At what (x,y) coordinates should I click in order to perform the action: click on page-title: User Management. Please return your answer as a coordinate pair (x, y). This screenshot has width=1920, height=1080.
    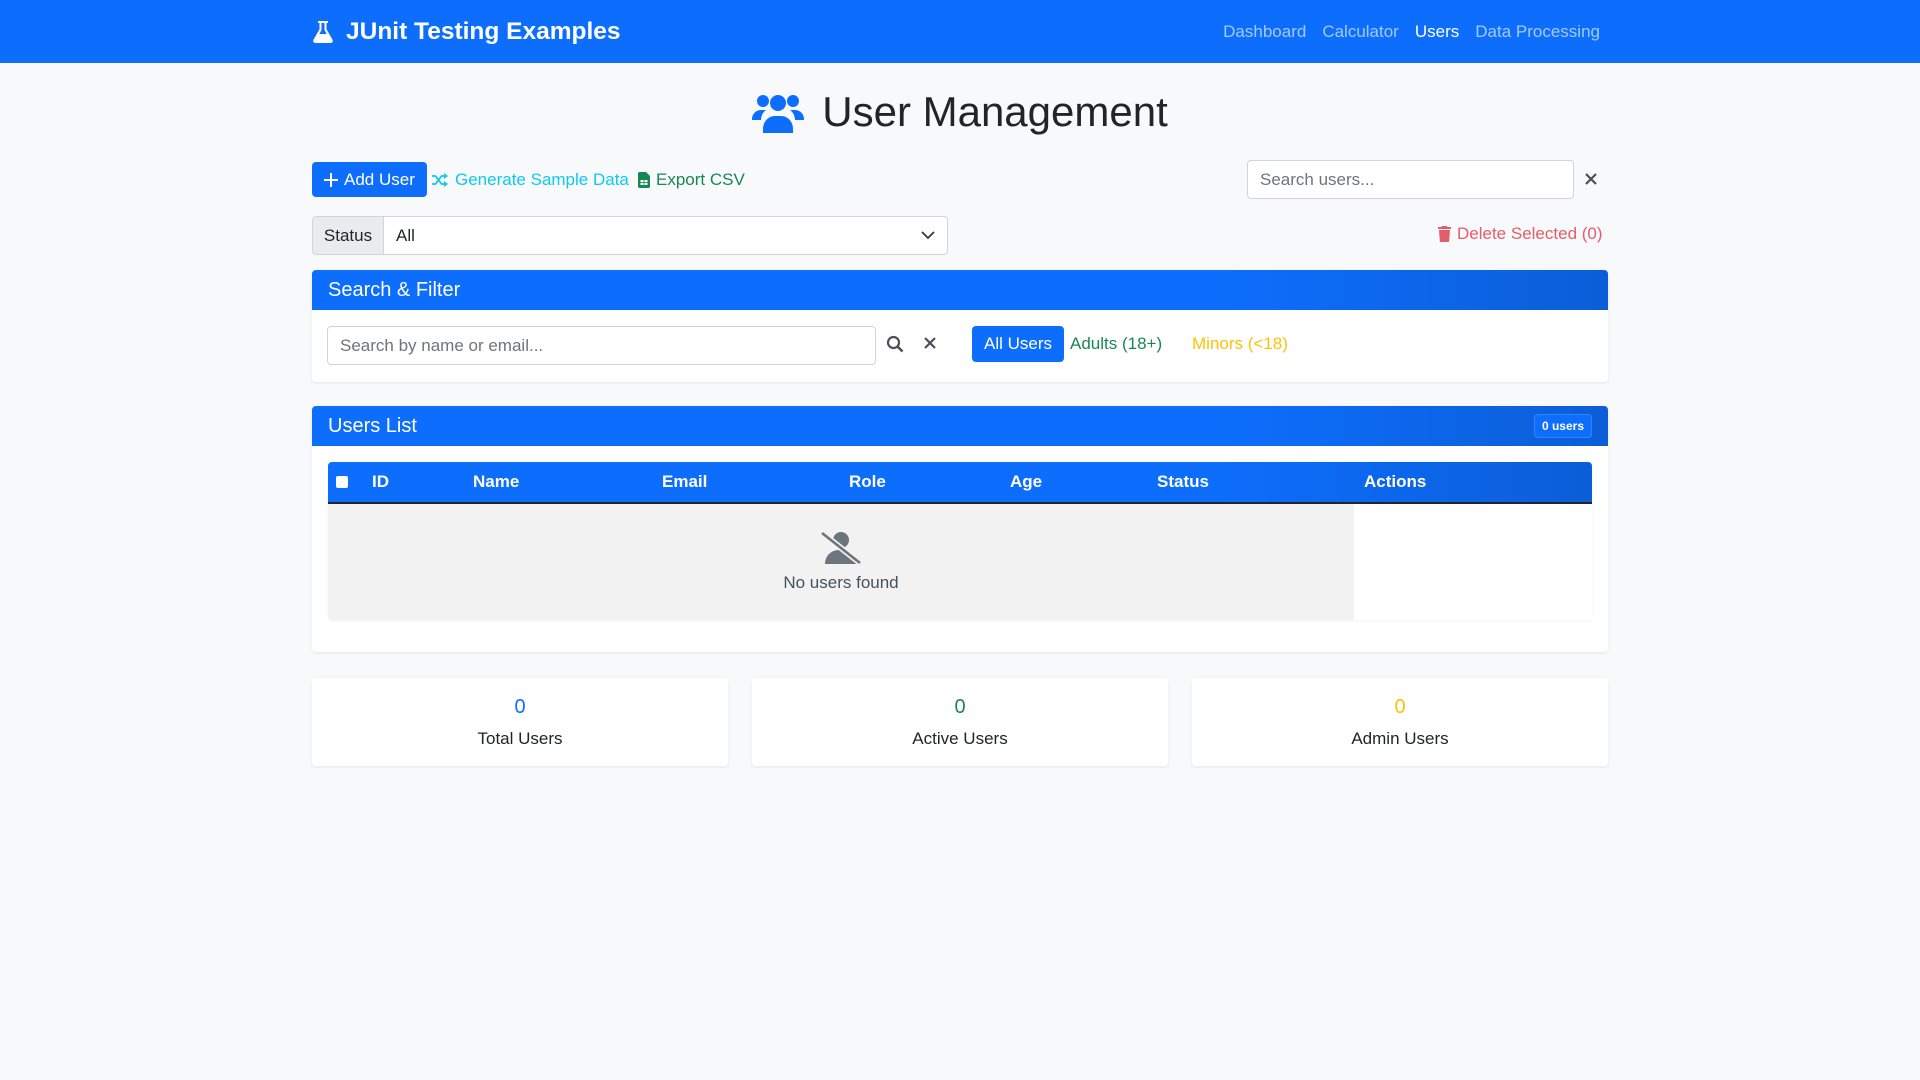
    Looking at the image, I should click on (995, 111).